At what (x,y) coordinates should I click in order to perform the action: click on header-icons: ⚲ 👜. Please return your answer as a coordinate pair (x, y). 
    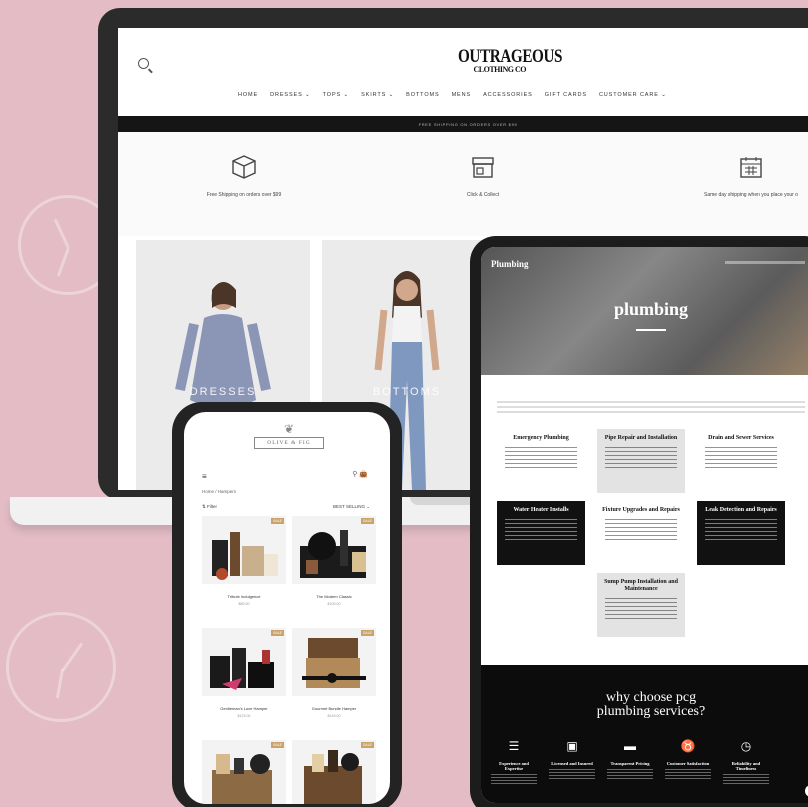
    Looking at the image, I should click on (360, 474).